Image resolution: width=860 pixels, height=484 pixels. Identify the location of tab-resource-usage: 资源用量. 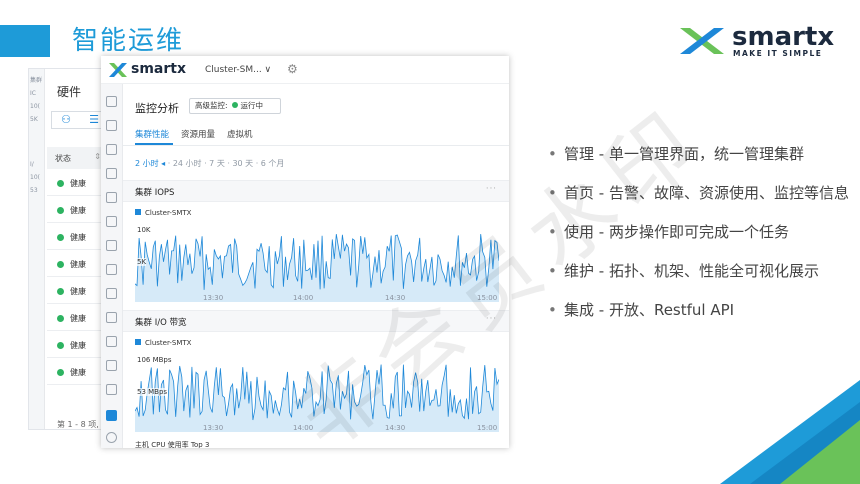
(198, 134).